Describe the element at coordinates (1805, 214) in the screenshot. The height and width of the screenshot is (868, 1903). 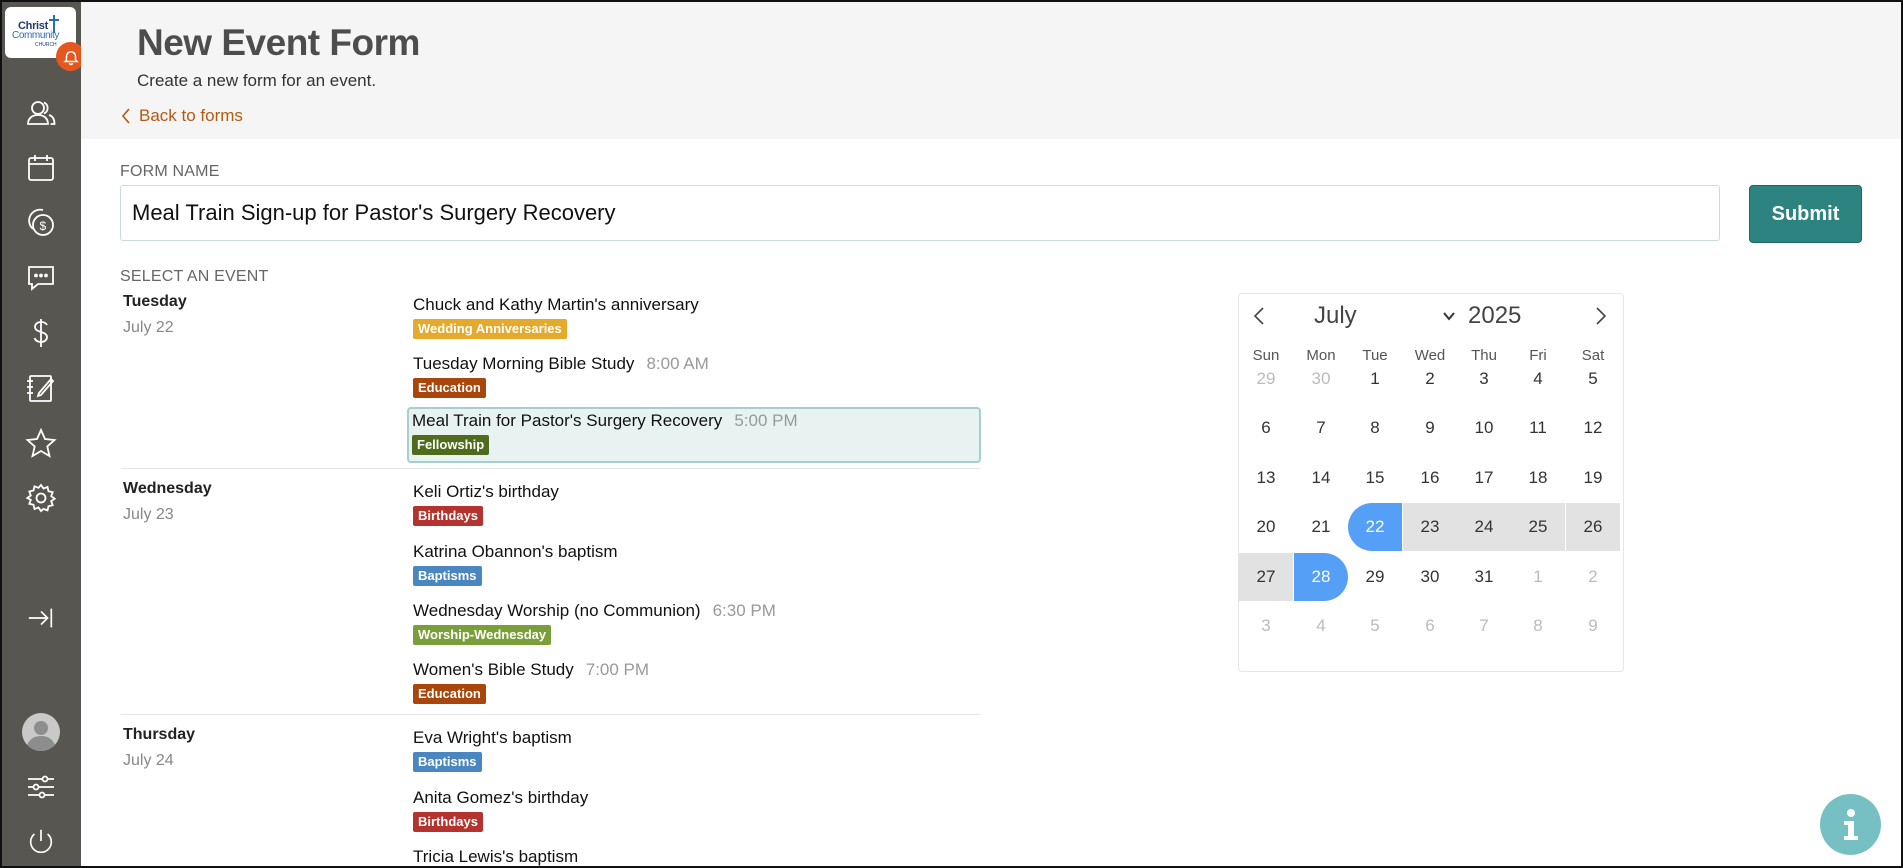
I see `submit-button: Submit` at that location.